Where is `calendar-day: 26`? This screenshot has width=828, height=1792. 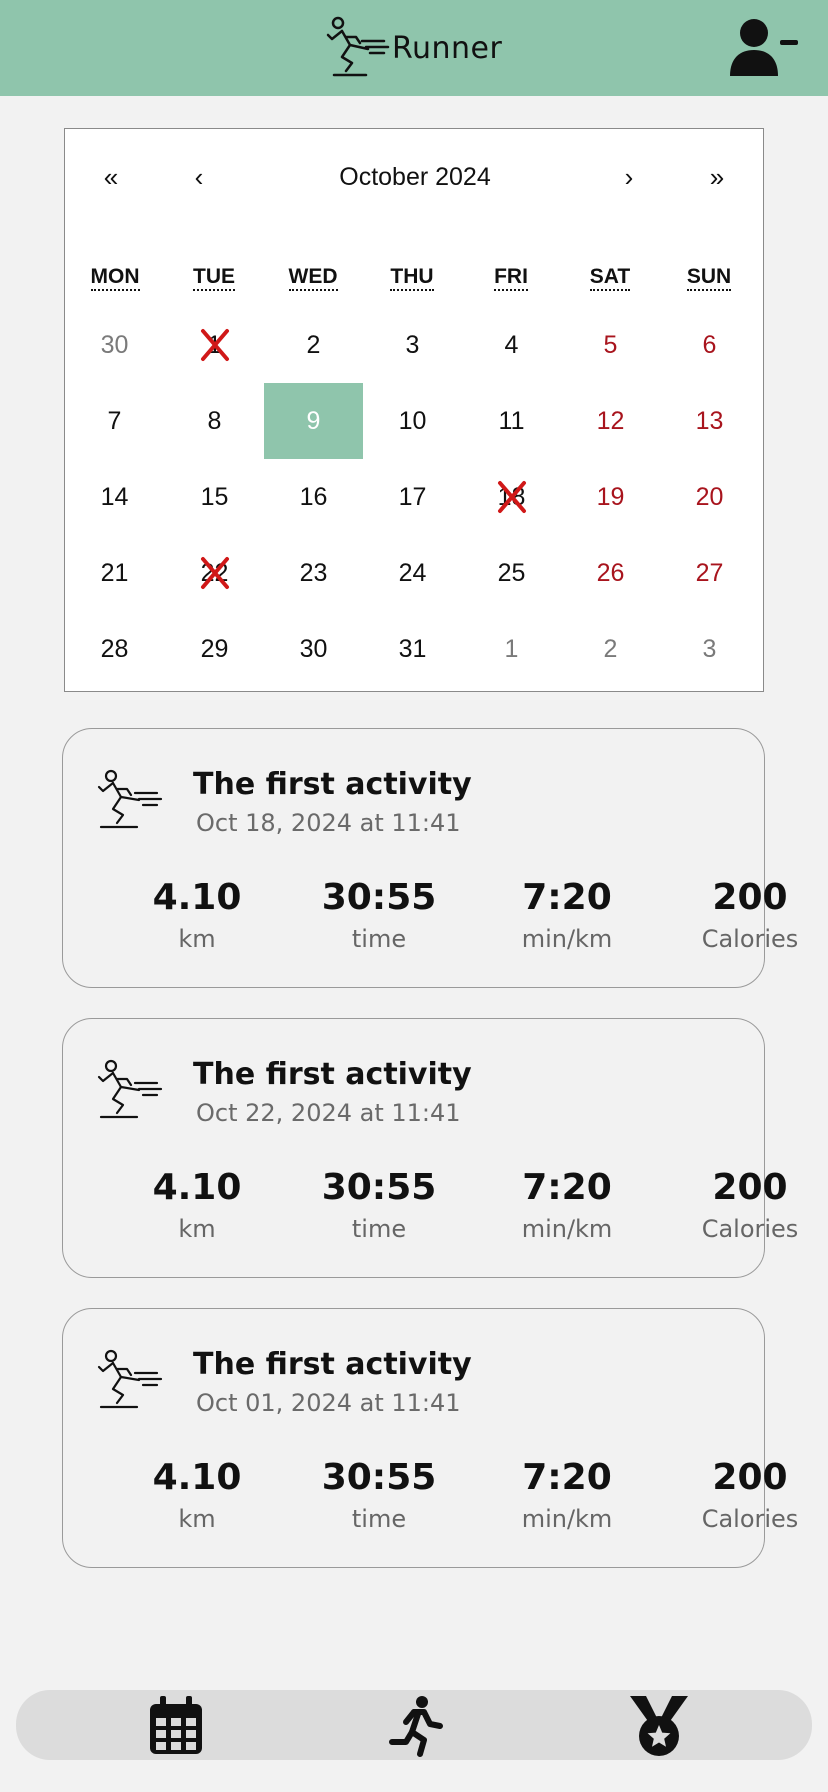
calendar-day: 26 is located at coordinates (610, 573).